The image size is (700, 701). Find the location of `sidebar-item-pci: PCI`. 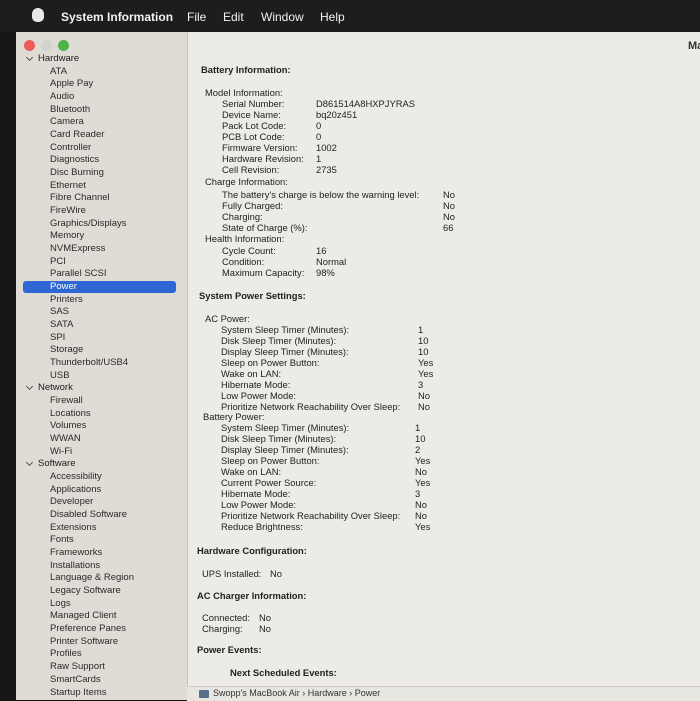

sidebar-item-pci: PCI is located at coordinates (58, 262).